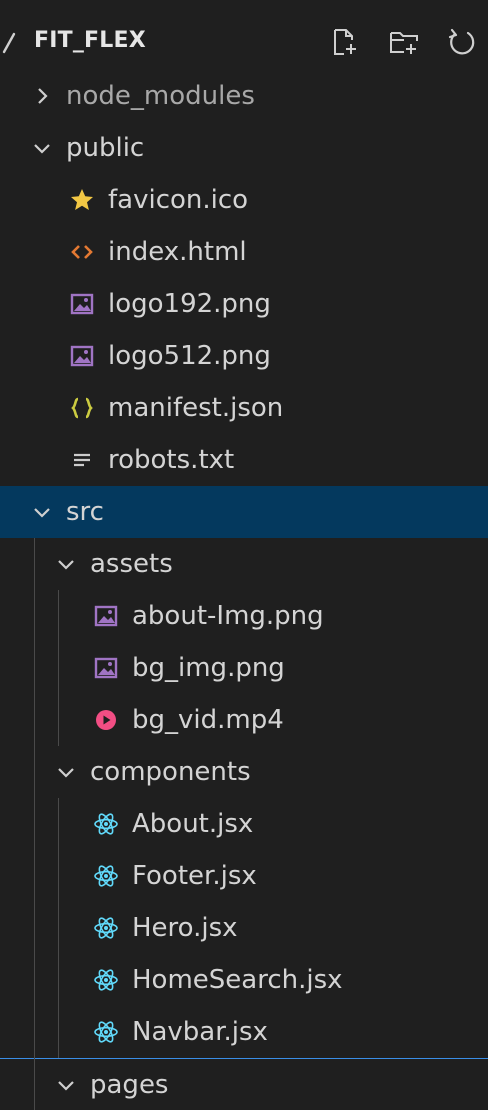  Describe the element at coordinates (185, 928) in the screenshot. I see `tree-item-label: Hero.jsx` at that location.